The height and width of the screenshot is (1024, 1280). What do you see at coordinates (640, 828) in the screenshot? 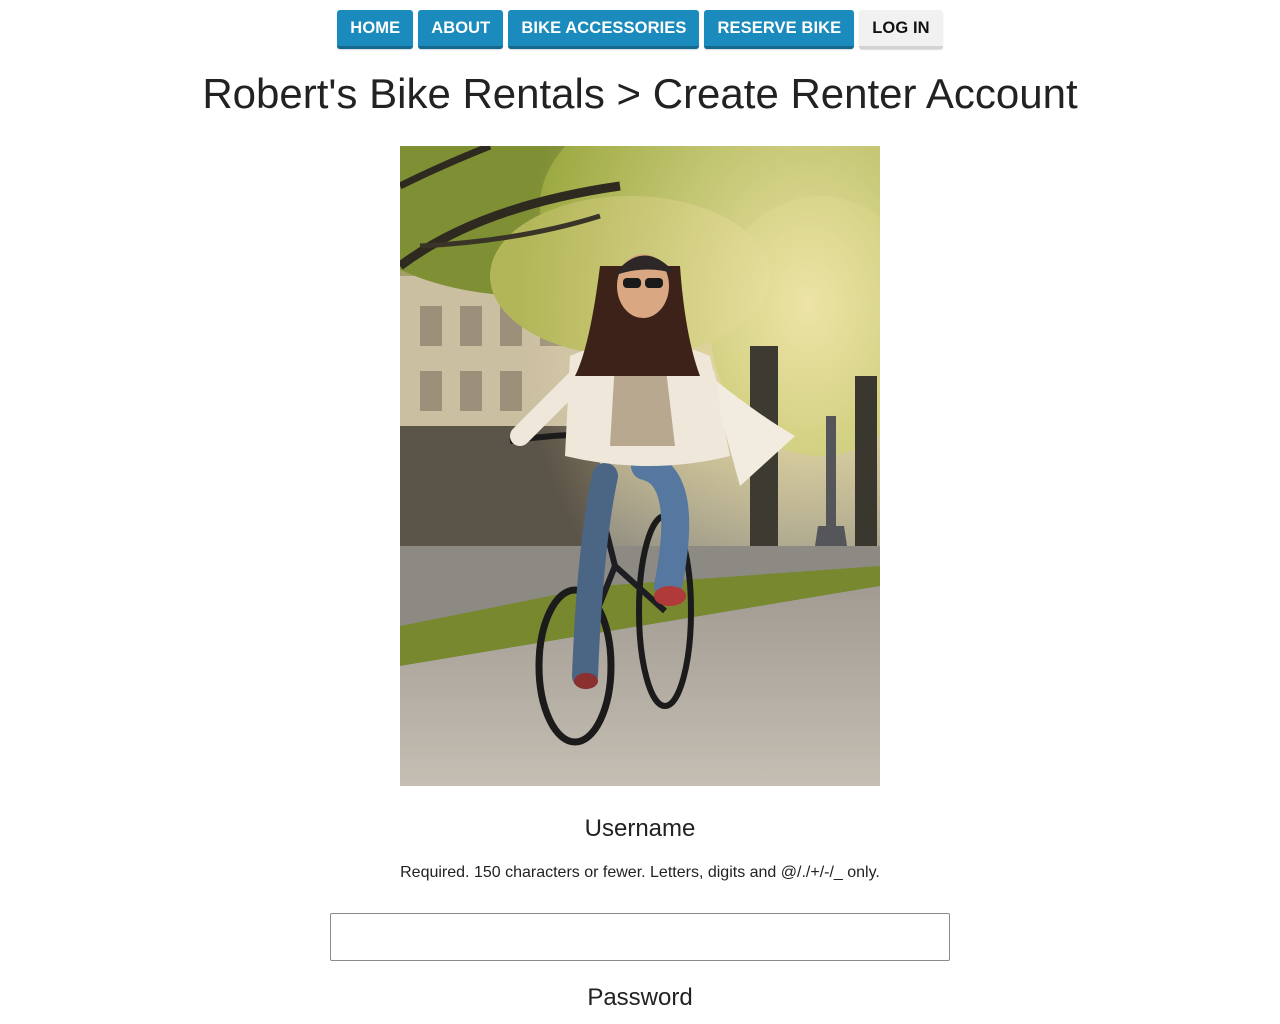
I see `username-label: Username` at bounding box center [640, 828].